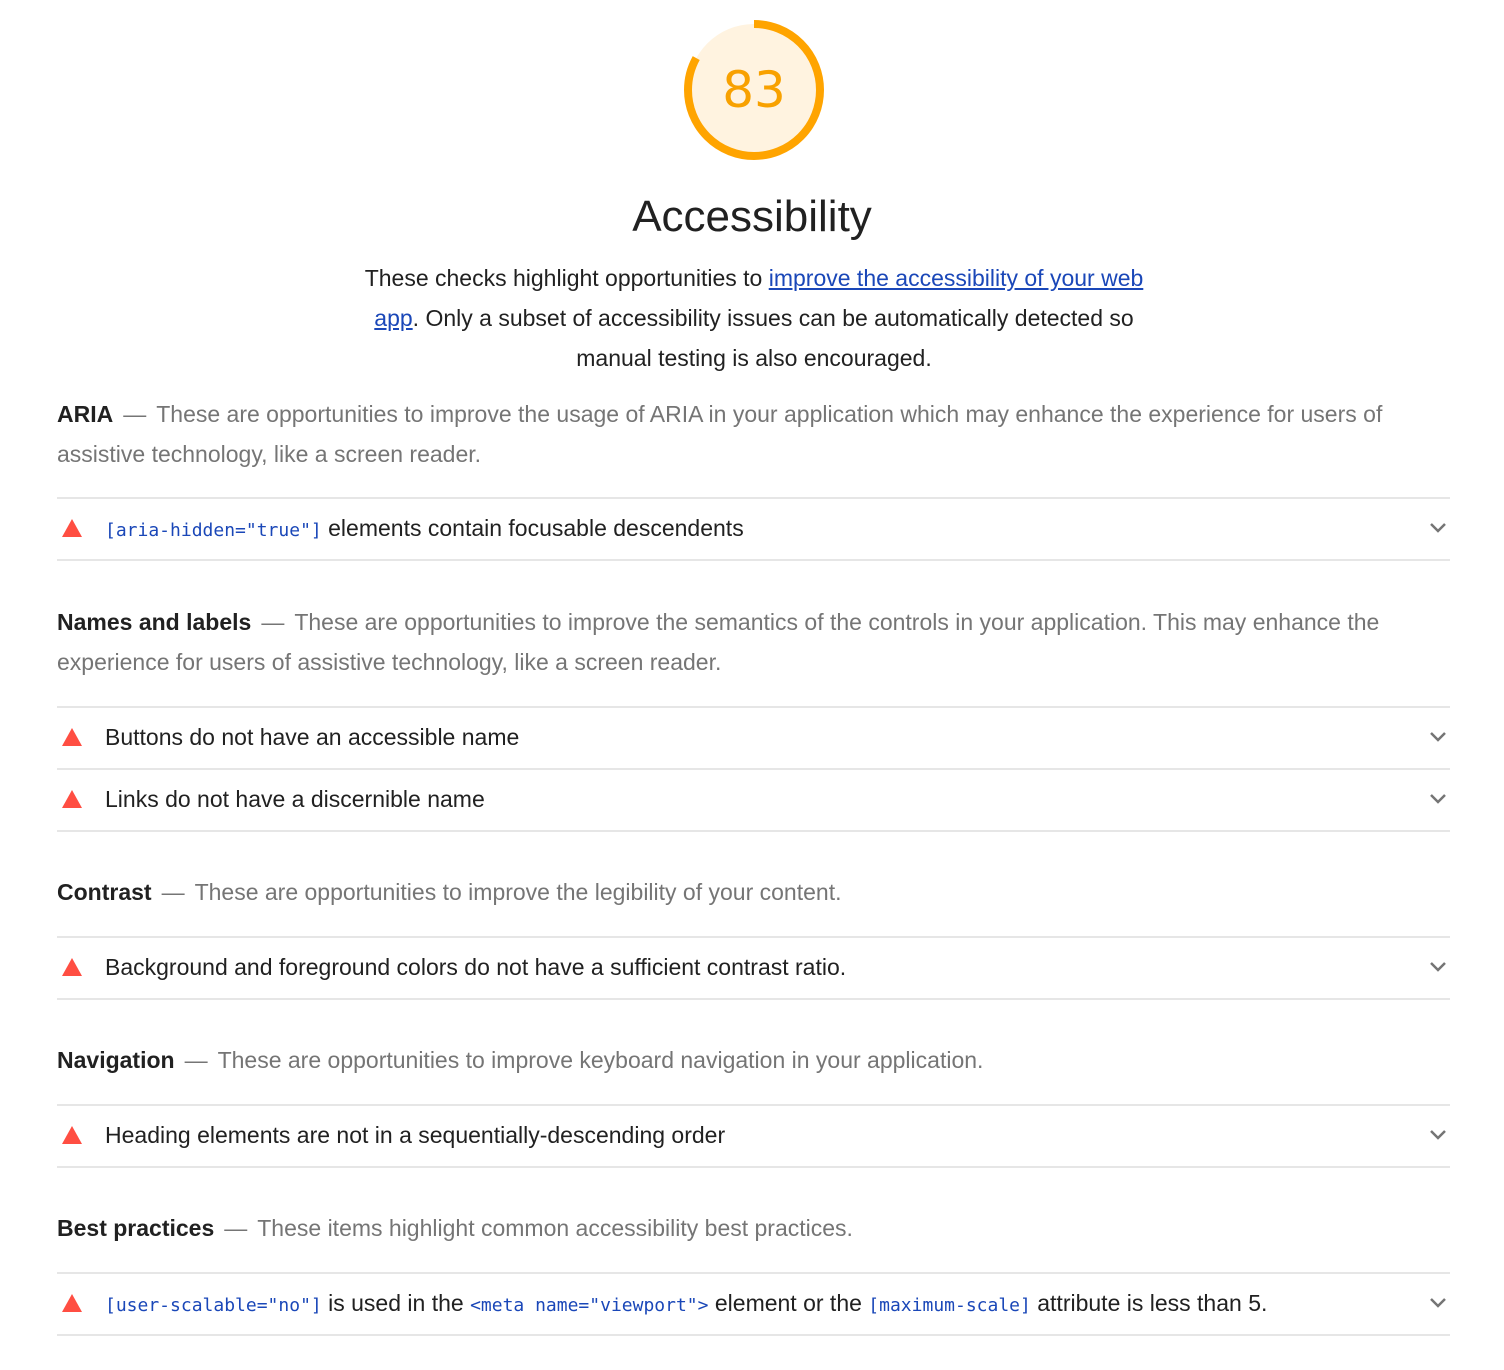 This screenshot has width=1504, height=1370. What do you see at coordinates (532, 528) in the screenshot?
I see `audit-text: elements contain focusable descendents` at bounding box center [532, 528].